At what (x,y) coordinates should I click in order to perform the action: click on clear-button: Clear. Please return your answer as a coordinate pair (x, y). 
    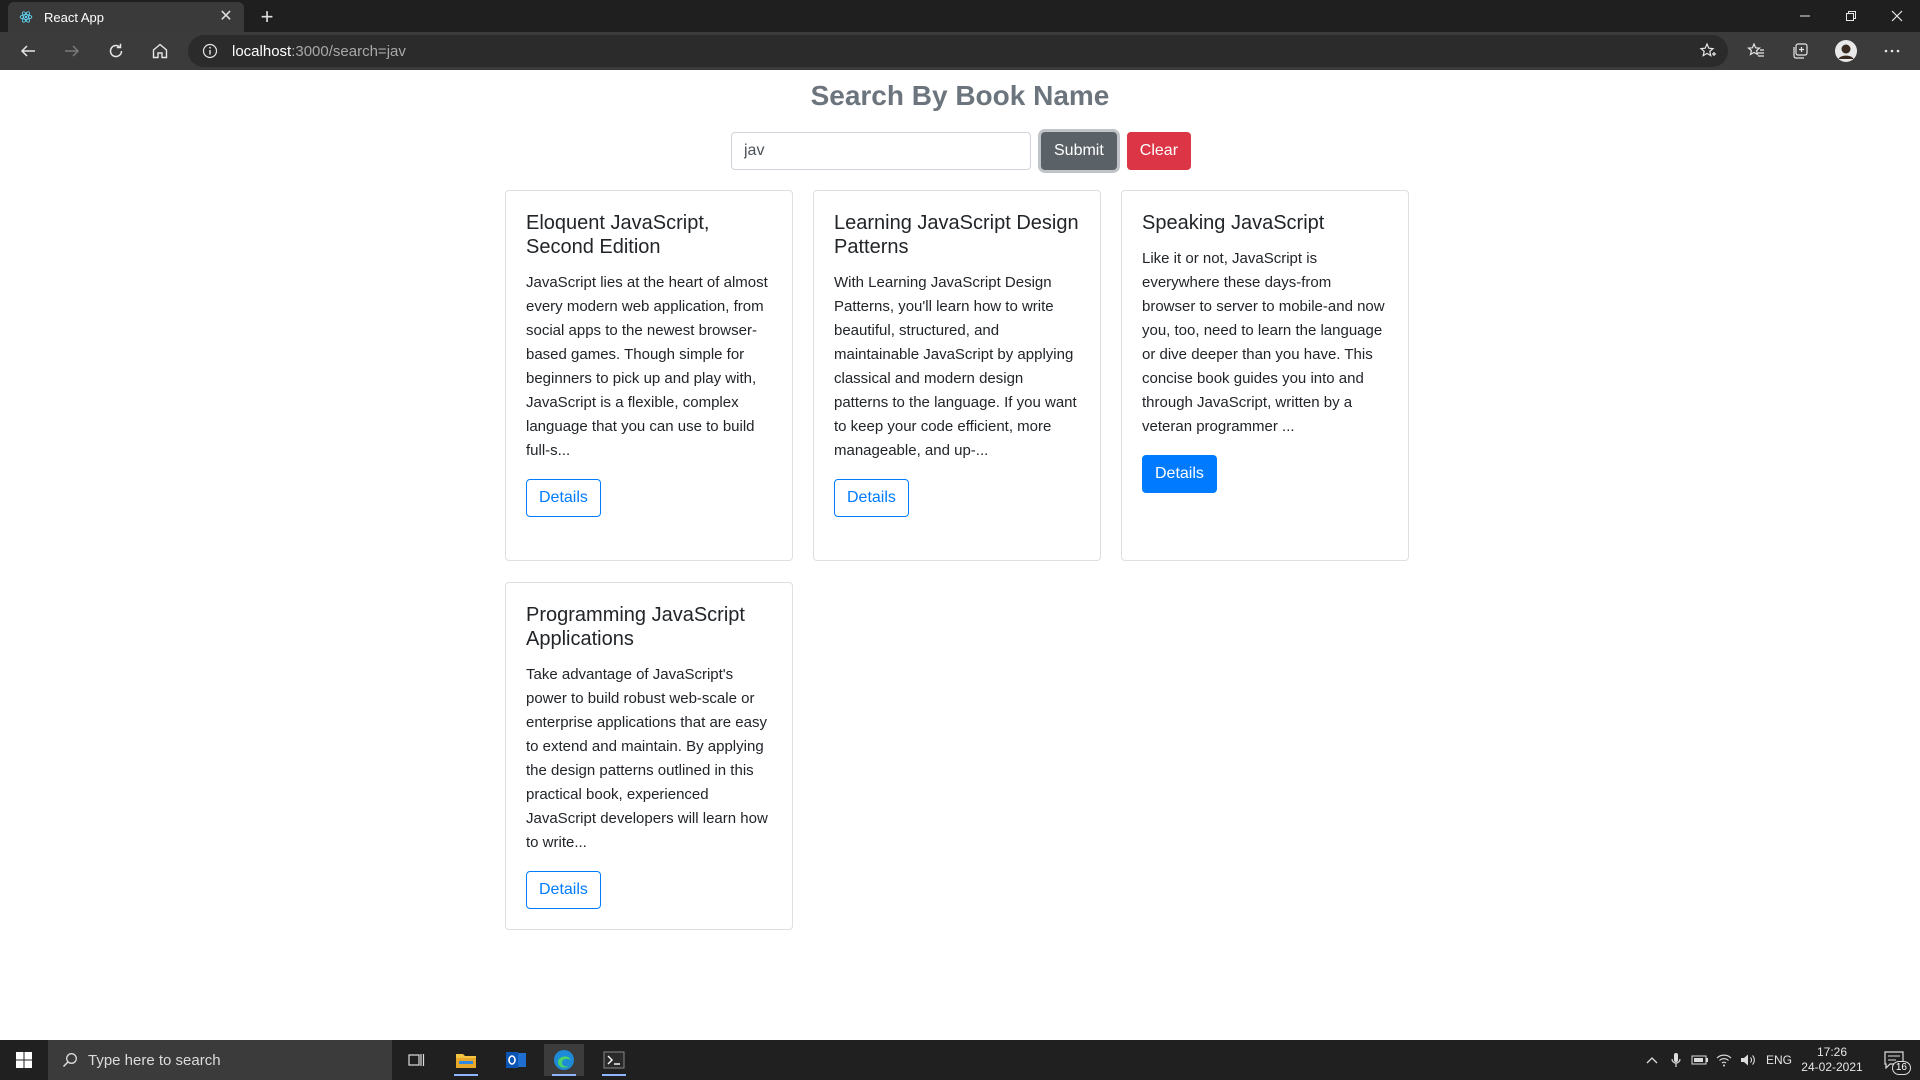
    Looking at the image, I should click on (1159, 151).